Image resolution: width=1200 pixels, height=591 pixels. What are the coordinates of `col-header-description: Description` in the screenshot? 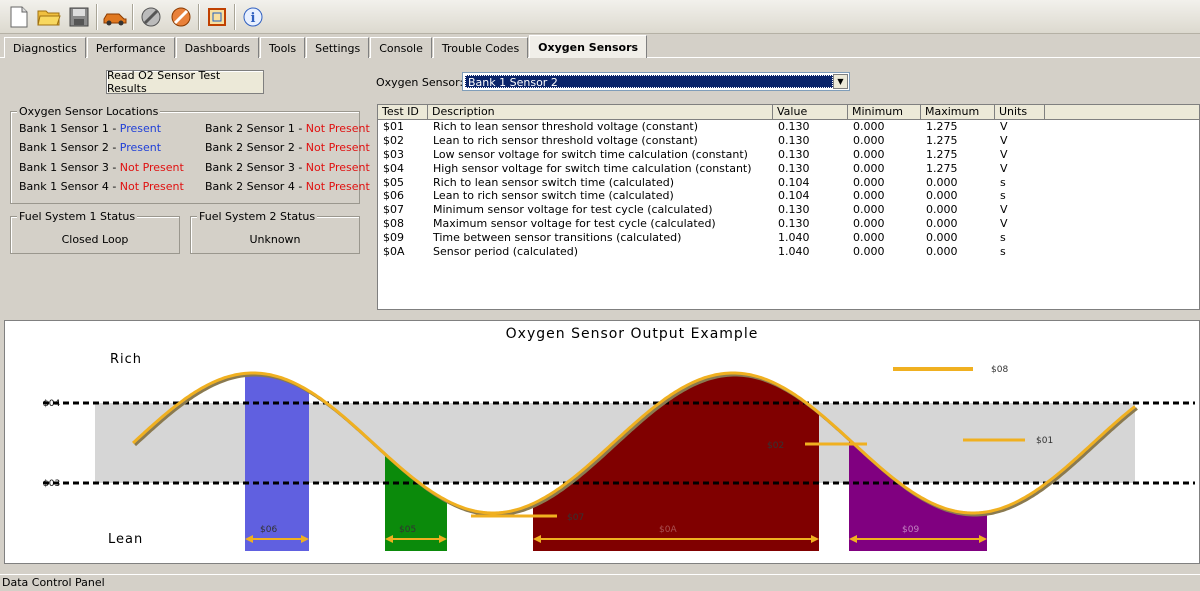 It's located at (600, 112).